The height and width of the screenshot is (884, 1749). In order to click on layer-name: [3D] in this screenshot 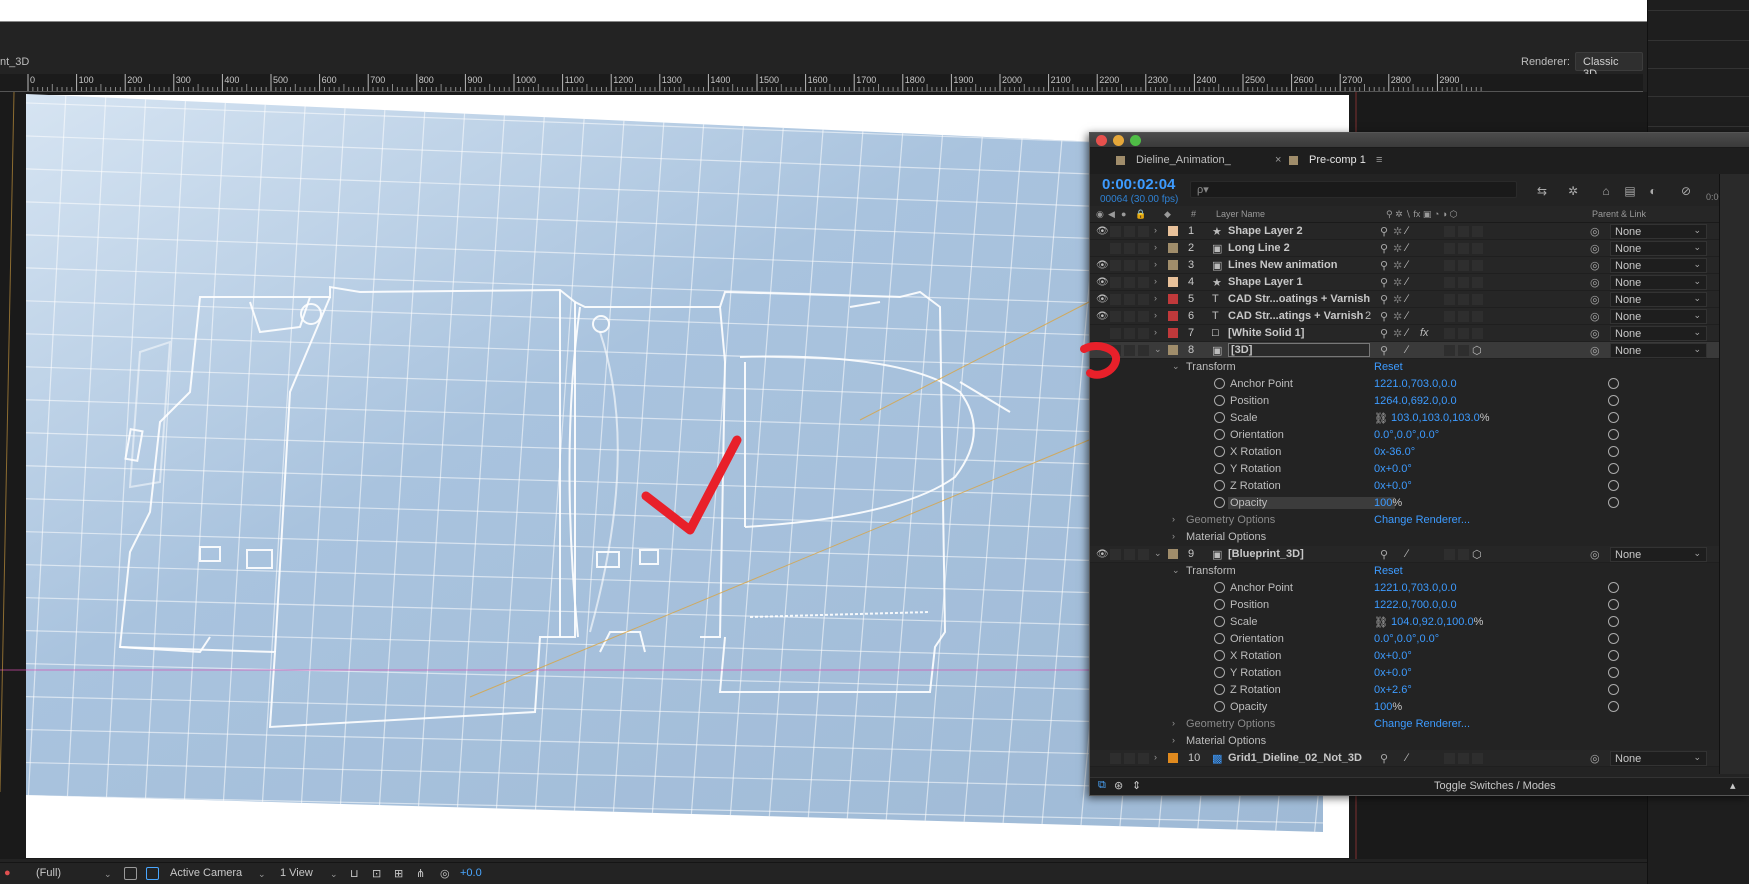, I will do `click(1299, 350)`.